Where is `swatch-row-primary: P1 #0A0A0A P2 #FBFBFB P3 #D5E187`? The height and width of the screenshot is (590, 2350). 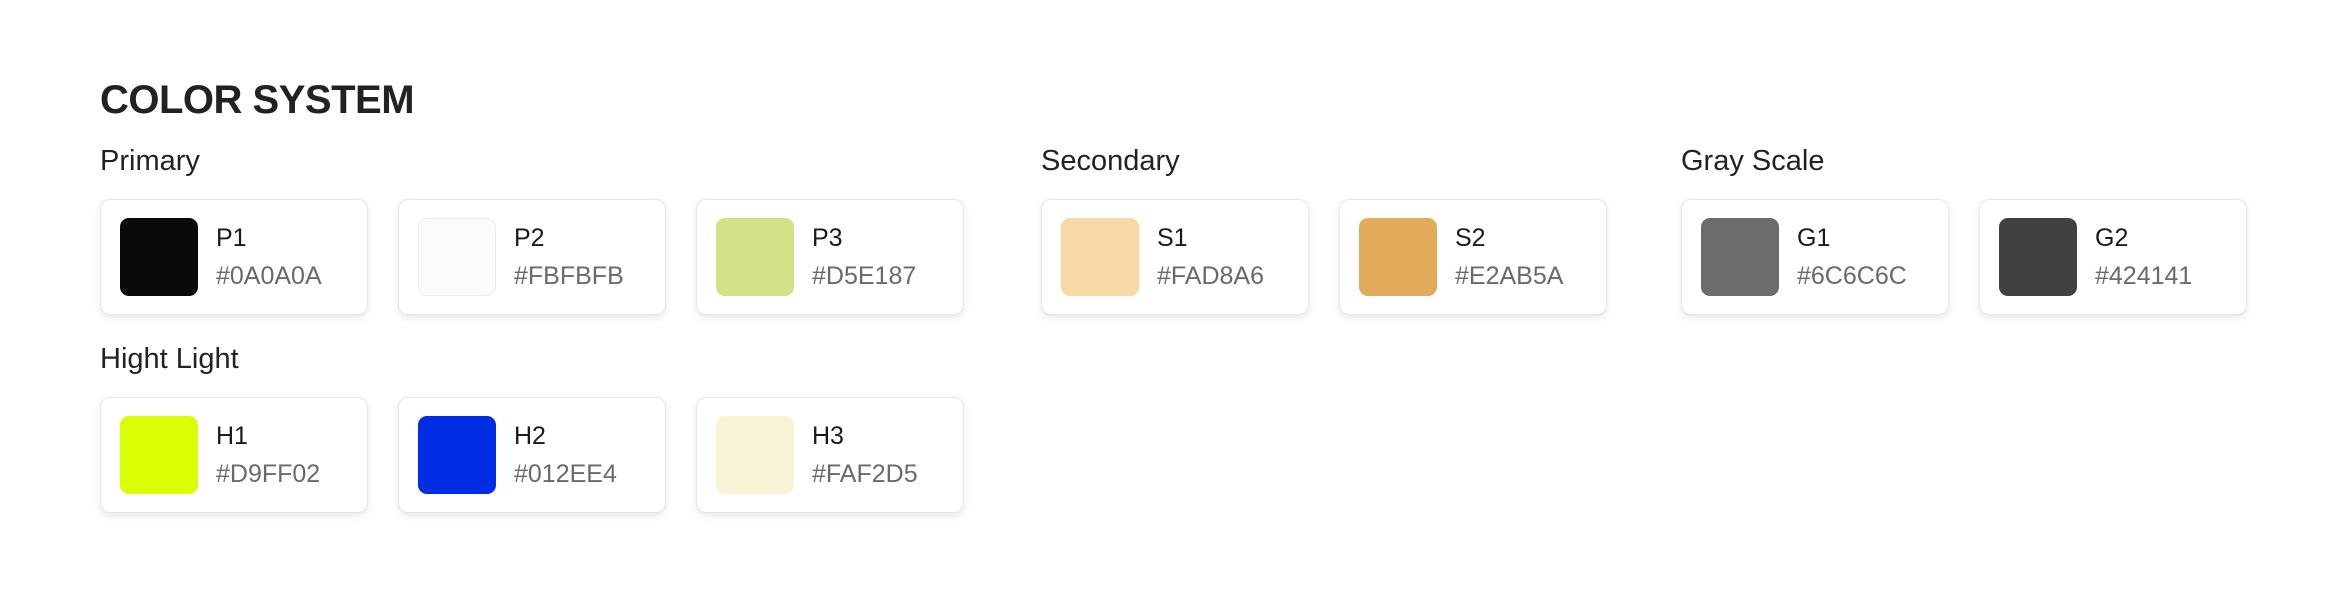
swatch-row-primary: P1 #0A0A0A P2 #FBFBFB P3 #D5E187 is located at coordinates (532, 257).